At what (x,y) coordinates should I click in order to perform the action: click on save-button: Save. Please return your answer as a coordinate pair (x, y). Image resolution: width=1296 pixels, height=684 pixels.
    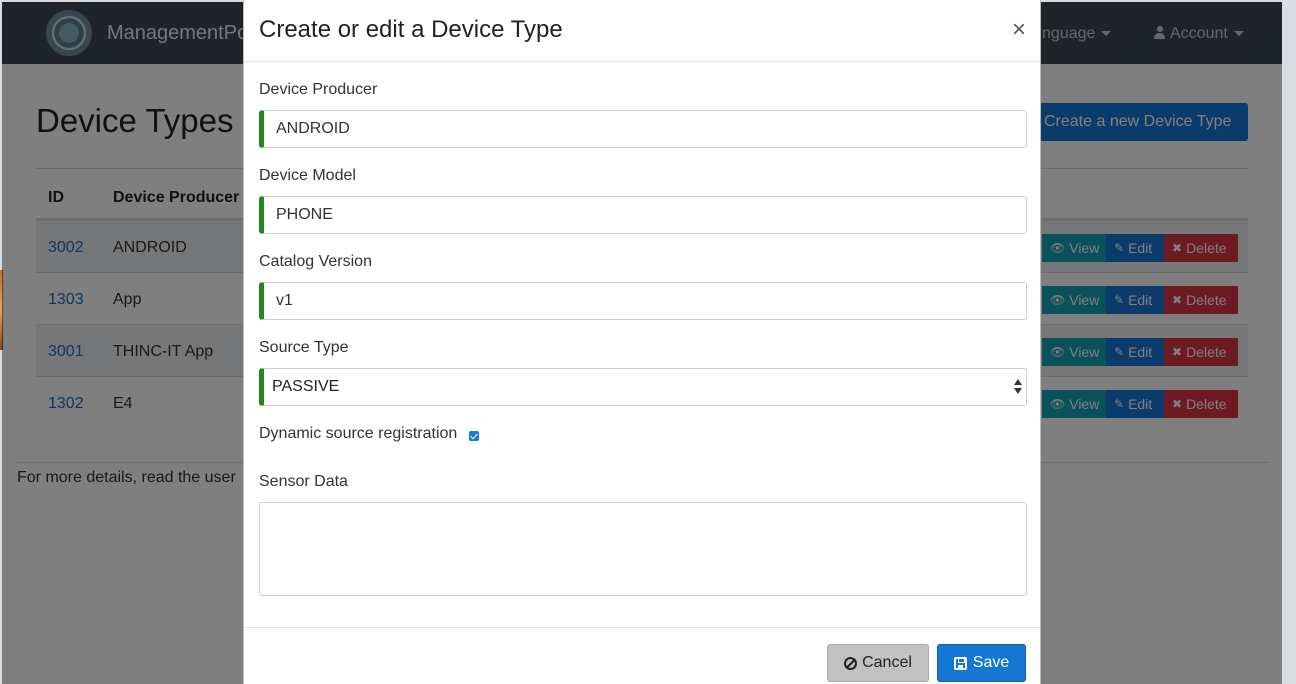
    Looking at the image, I should click on (981, 663).